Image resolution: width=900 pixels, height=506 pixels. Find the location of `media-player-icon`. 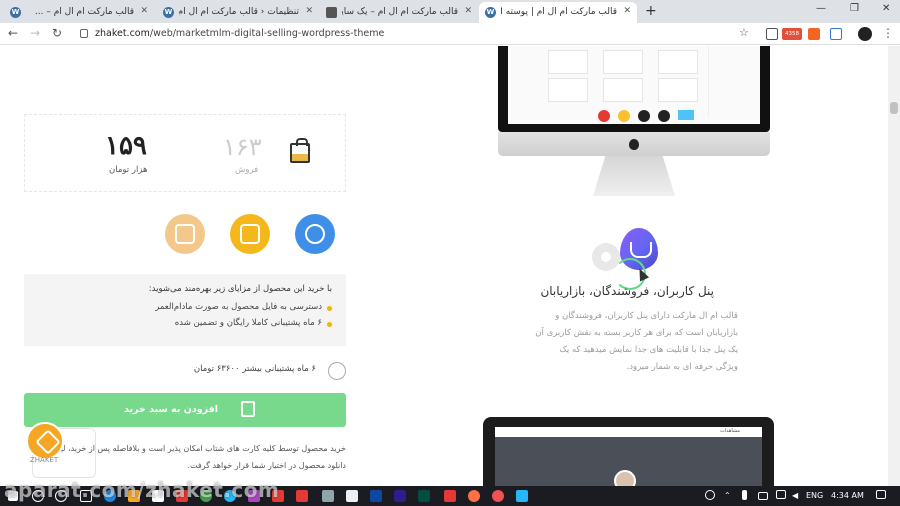

media-player-icon is located at coordinates (302, 496).